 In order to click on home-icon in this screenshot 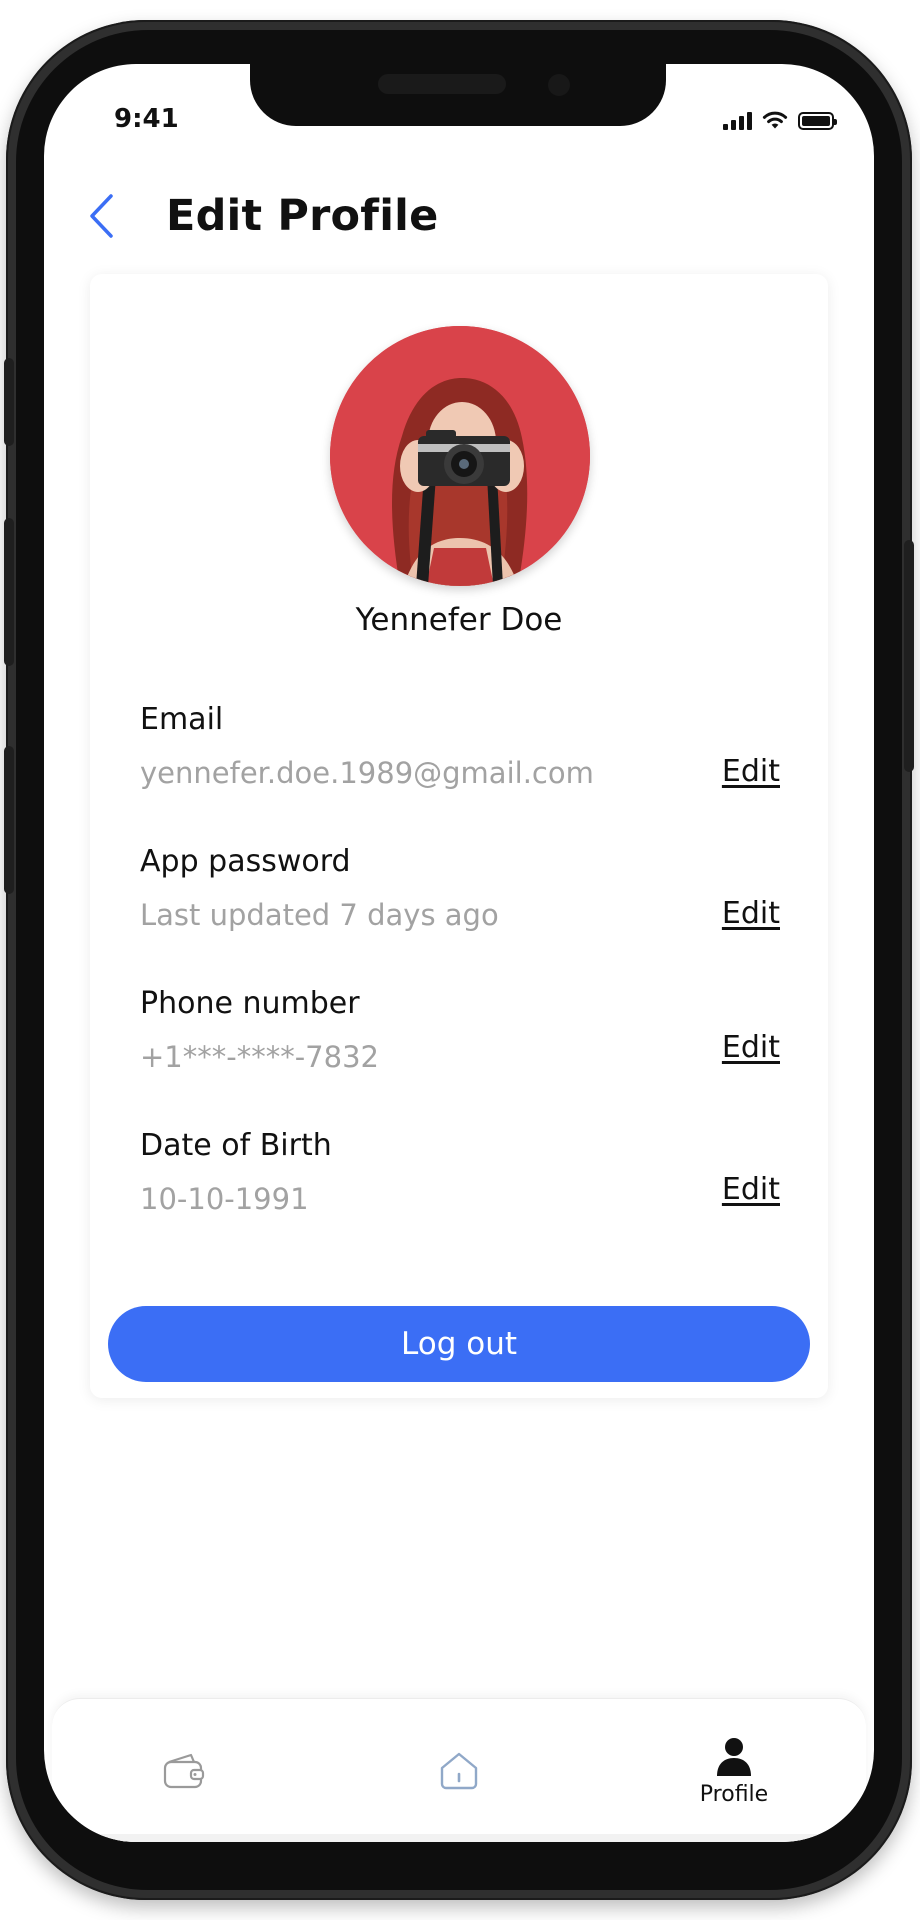, I will do `click(459, 1771)`.